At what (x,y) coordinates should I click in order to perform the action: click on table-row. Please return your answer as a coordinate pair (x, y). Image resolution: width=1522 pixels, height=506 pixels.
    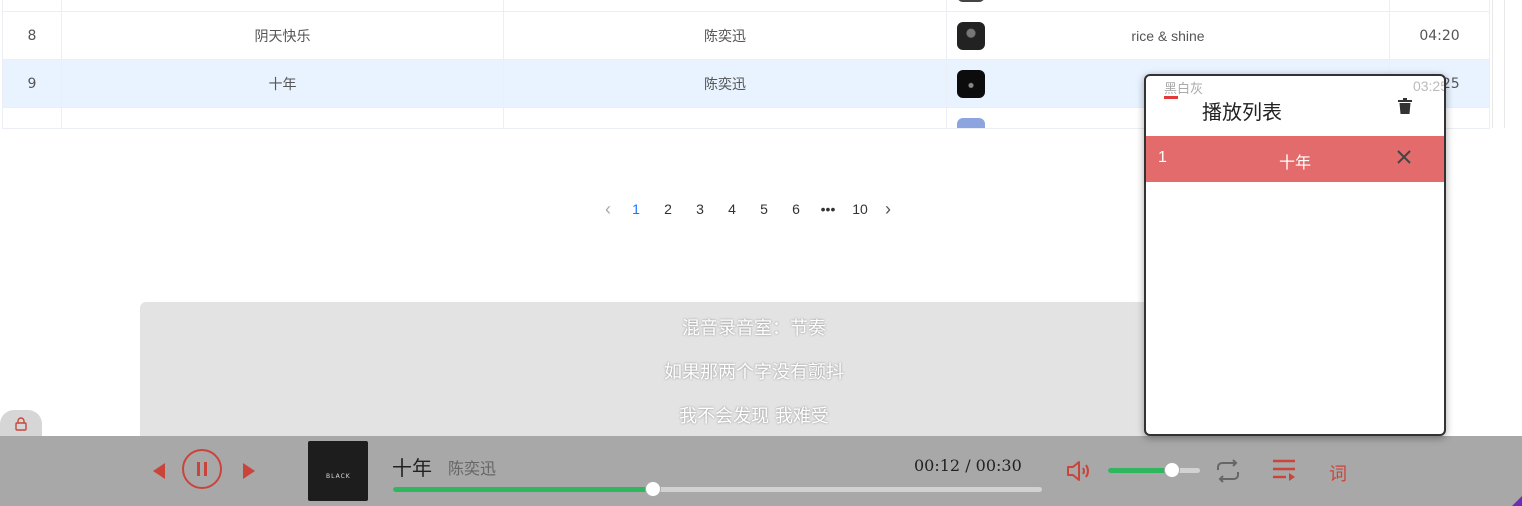
    Looking at the image, I should click on (746, 6).